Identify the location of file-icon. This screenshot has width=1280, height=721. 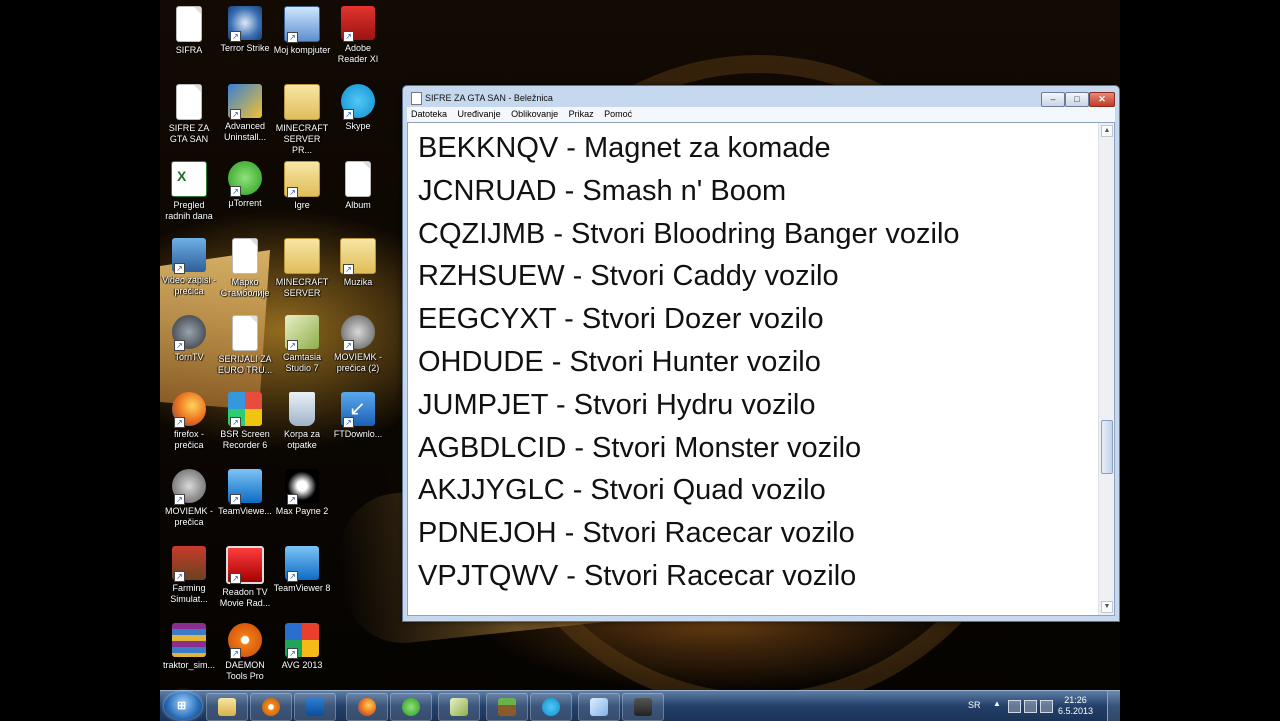
(358, 179).